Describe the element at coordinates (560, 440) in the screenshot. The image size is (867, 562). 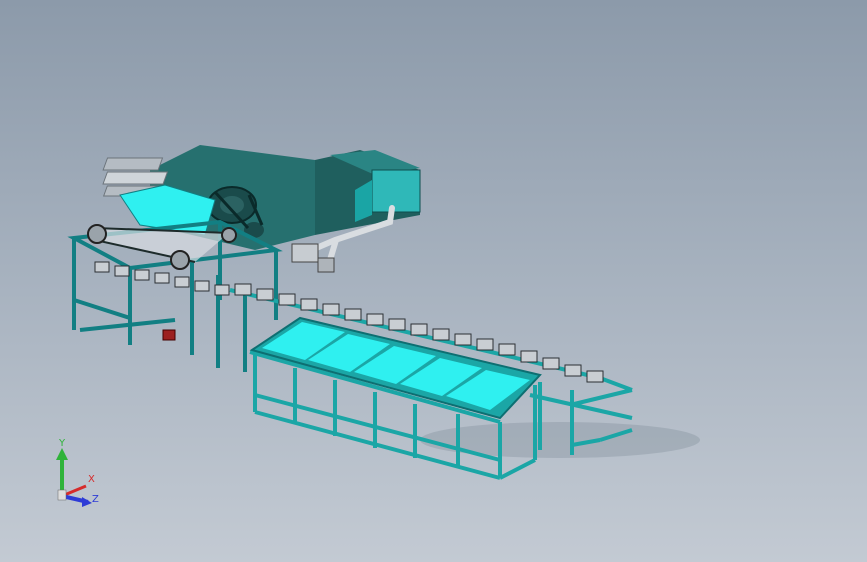
I see `model-shadow` at that location.